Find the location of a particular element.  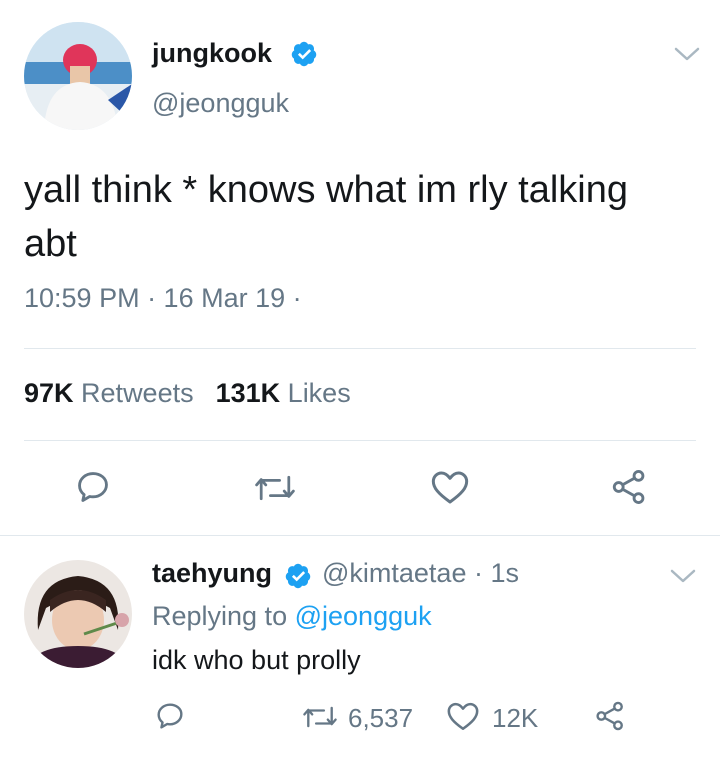

avatar-jungkook is located at coordinates (78, 76).